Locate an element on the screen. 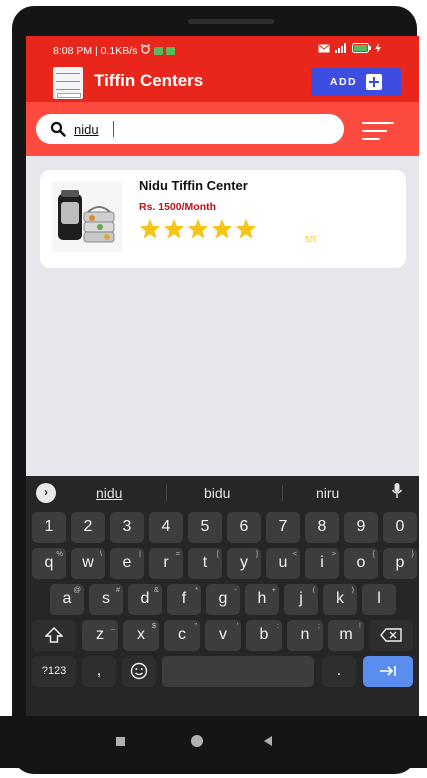  key-hint: # is located at coordinates (117, 589).